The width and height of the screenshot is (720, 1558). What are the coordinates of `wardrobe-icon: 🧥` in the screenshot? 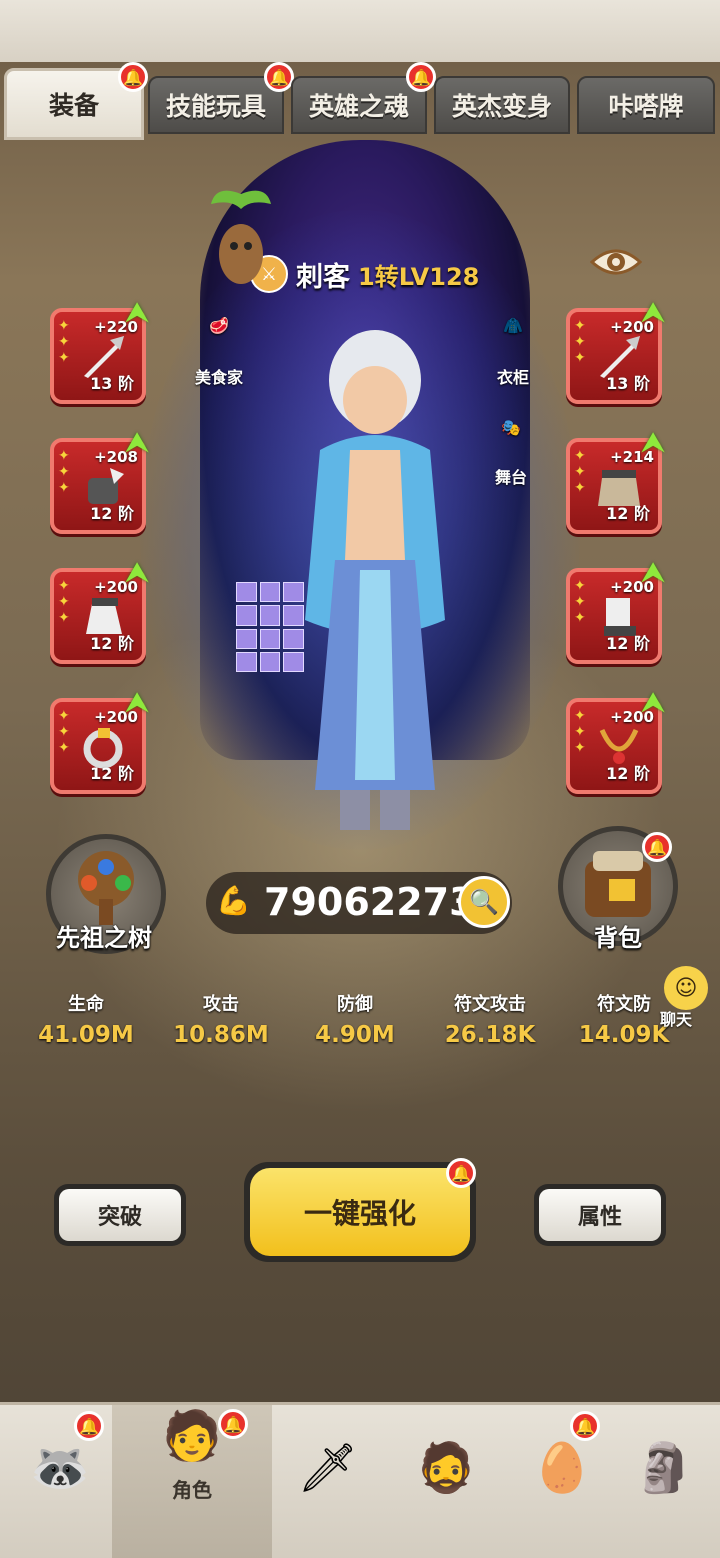 It's located at (513, 325).